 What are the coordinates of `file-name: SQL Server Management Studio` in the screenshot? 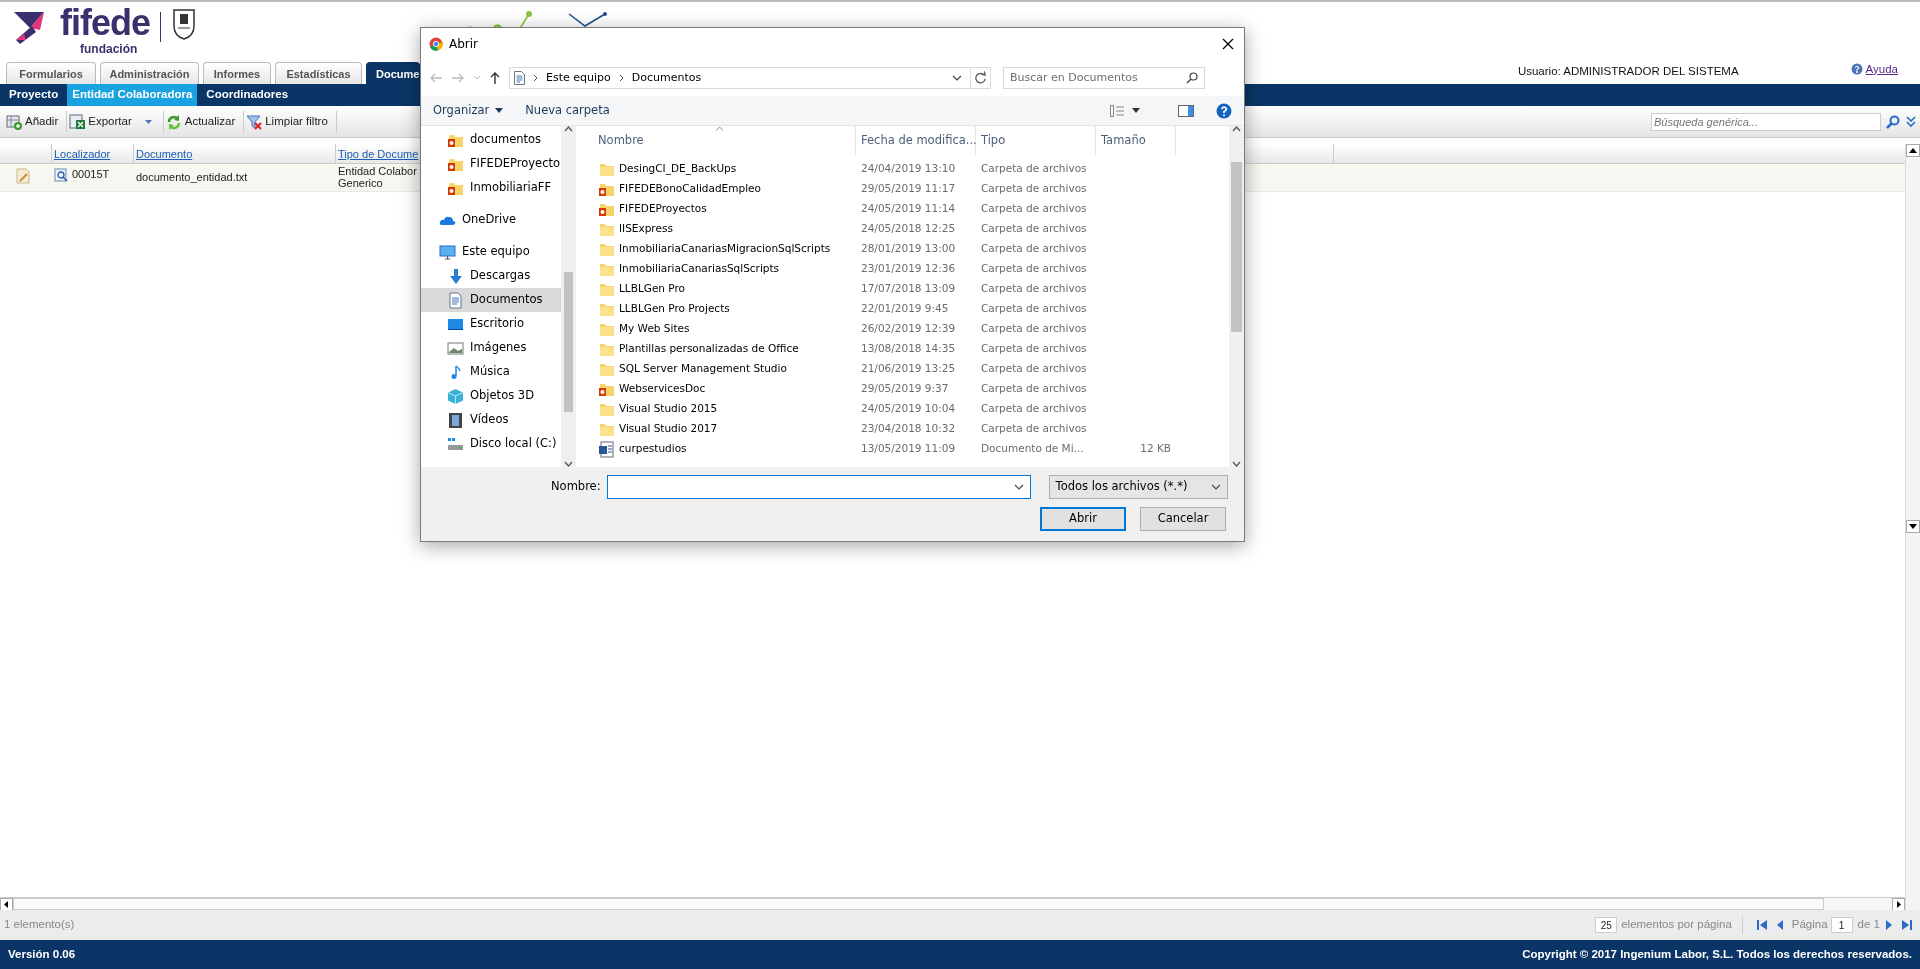 It's located at (703, 369).